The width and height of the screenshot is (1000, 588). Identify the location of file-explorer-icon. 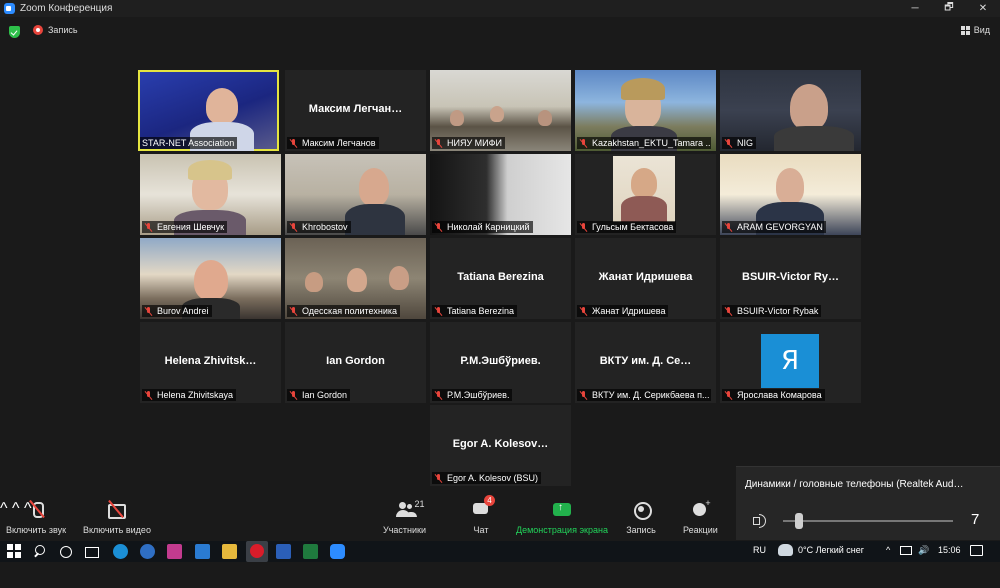
(229, 551).